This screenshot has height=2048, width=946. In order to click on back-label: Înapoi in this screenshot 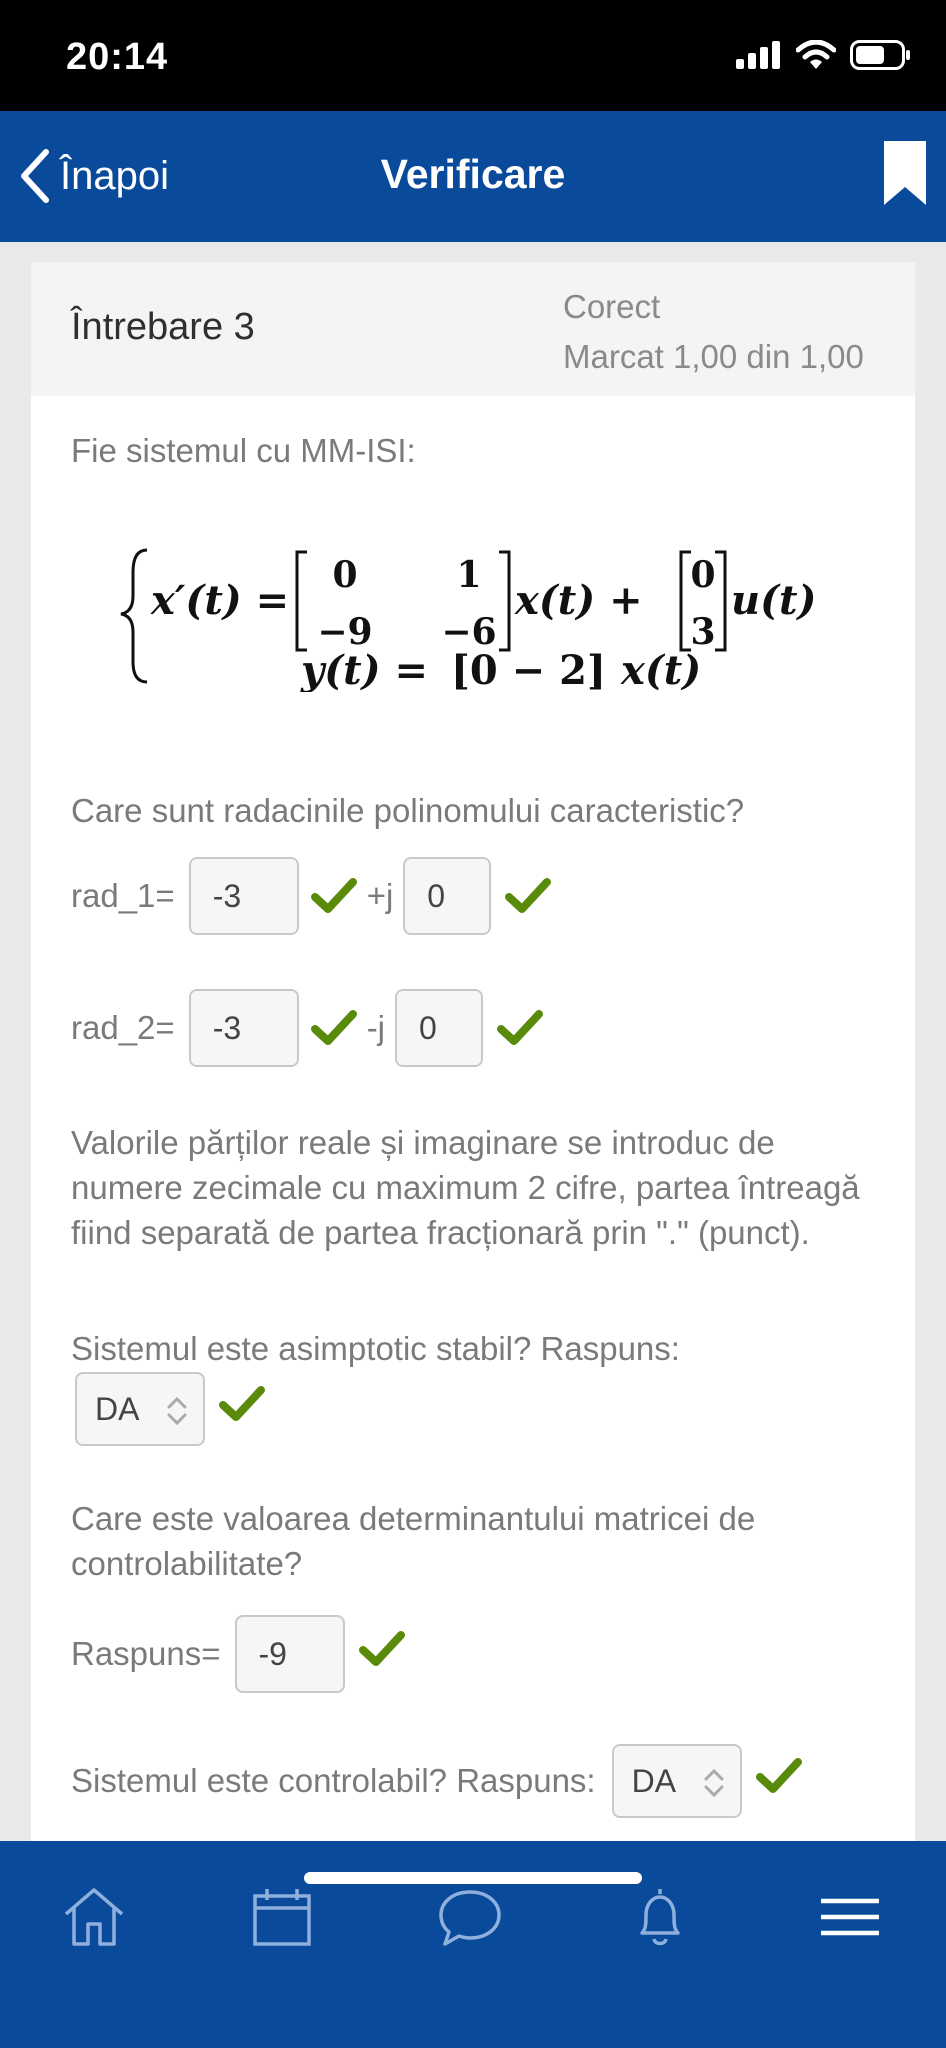, I will do `click(114, 175)`.